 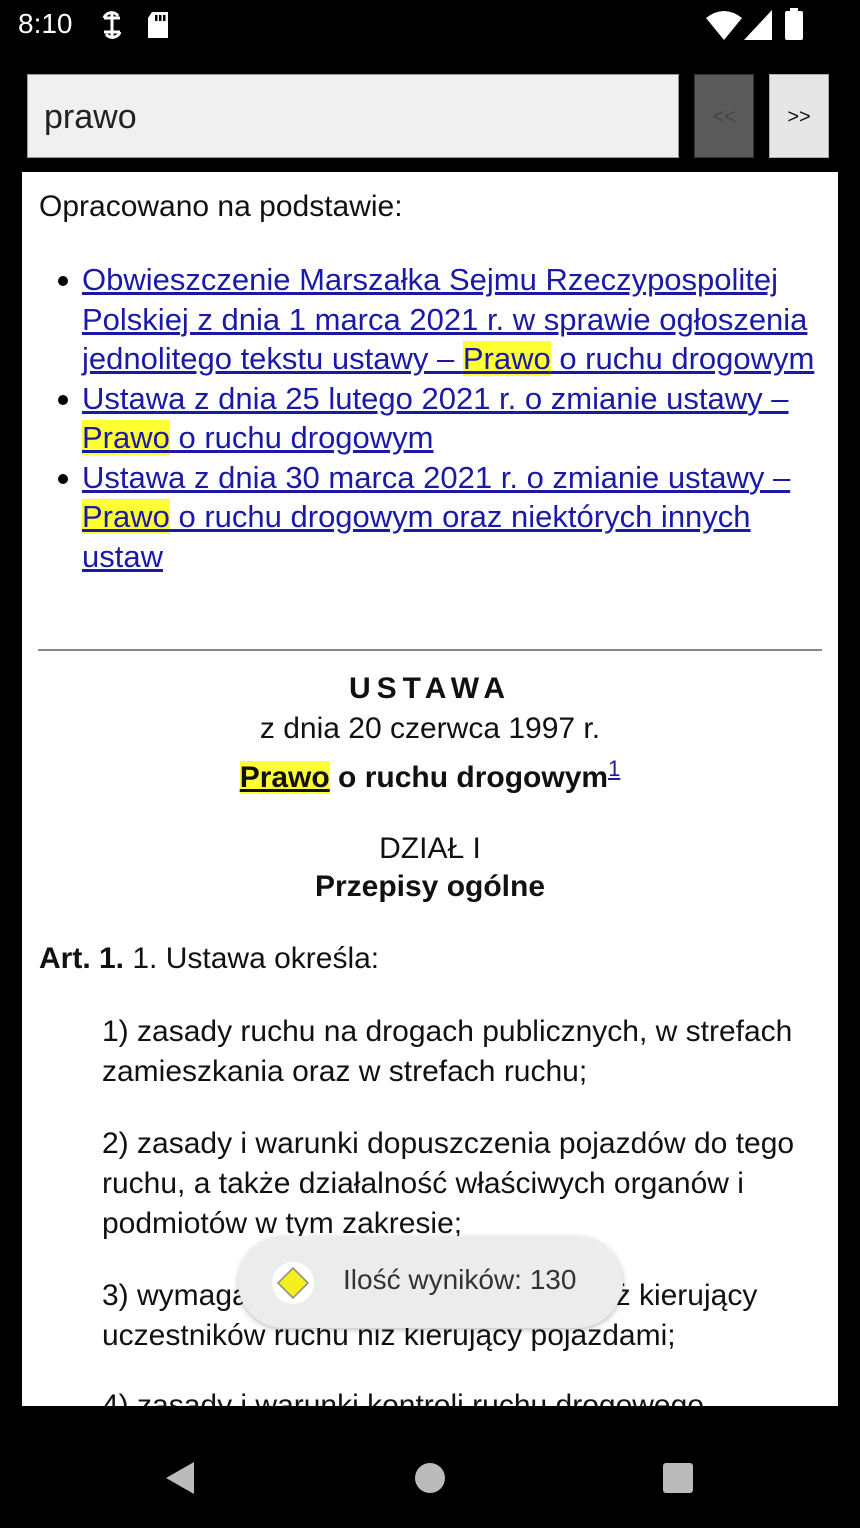 What do you see at coordinates (209, 958) in the screenshot?
I see `article-heading: Art. 1. 1. Ustawa określa:` at bounding box center [209, 958].